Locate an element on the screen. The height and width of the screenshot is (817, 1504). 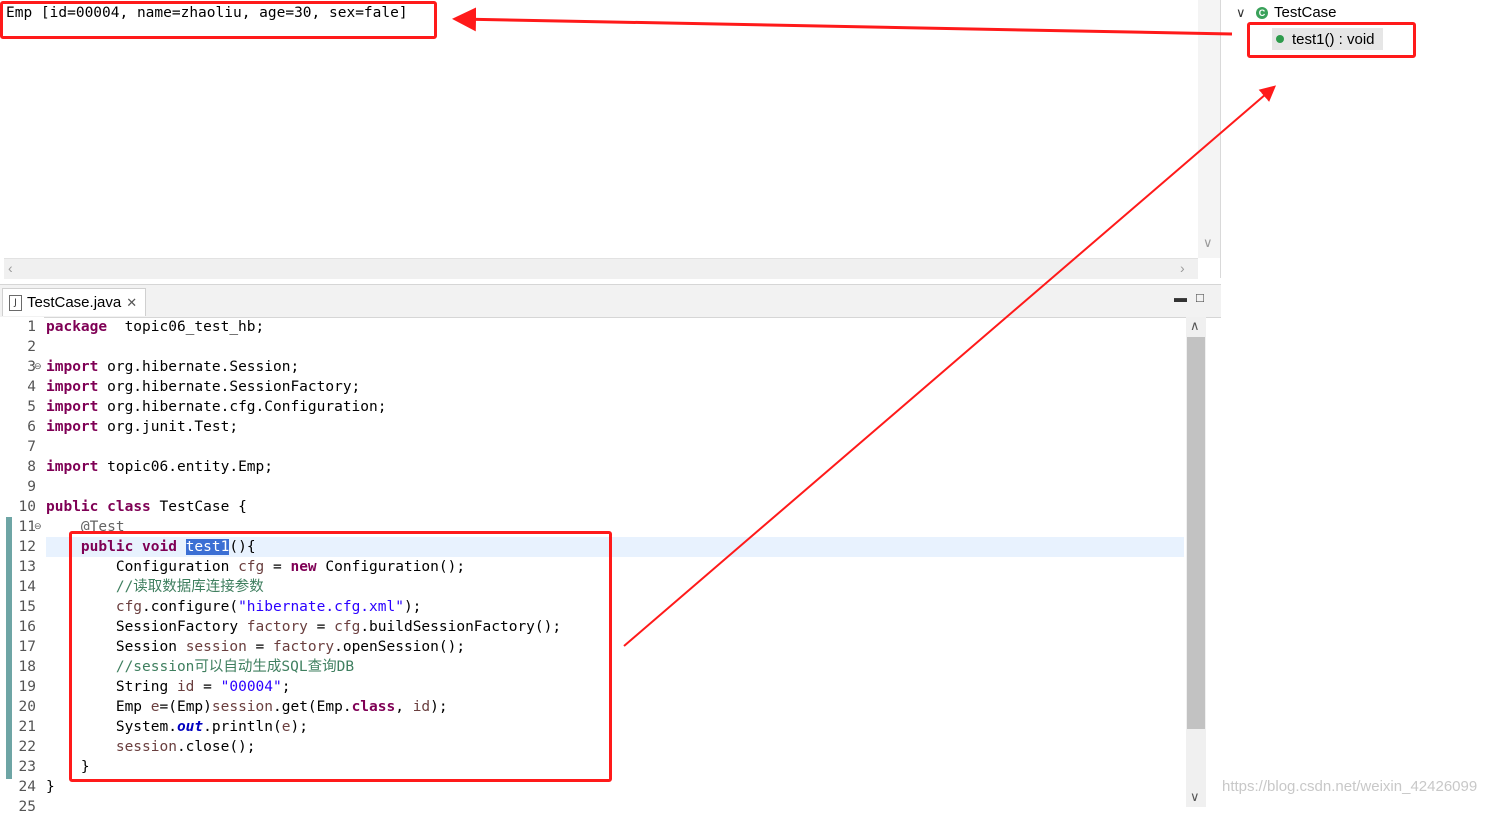
watermark: https://blog.csdn.net/weixin_42426099 is located at coordinates (1350, 786).